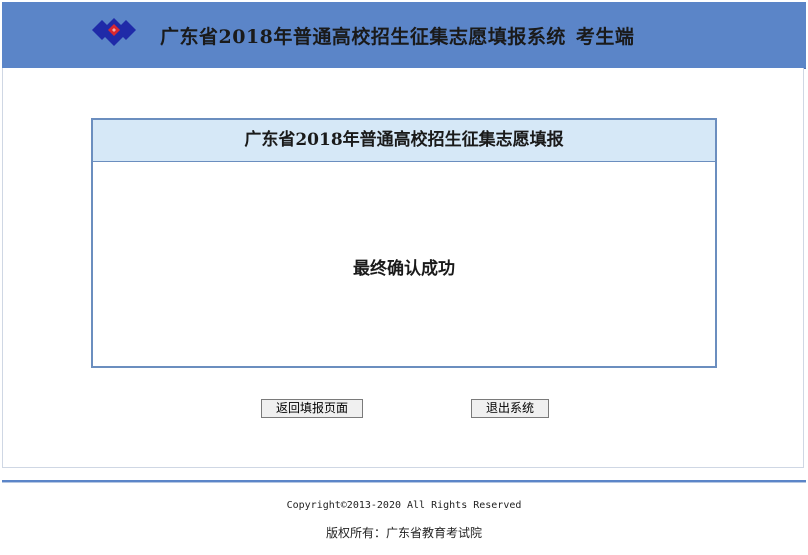 The width and height of the screenshot is (808, 555). What do you see at coordinates (404, 505) in the screenshot?
I see `copyright-text: Copyright©2013-2020 All Rights Reserved` at bounding box center [404, 505].